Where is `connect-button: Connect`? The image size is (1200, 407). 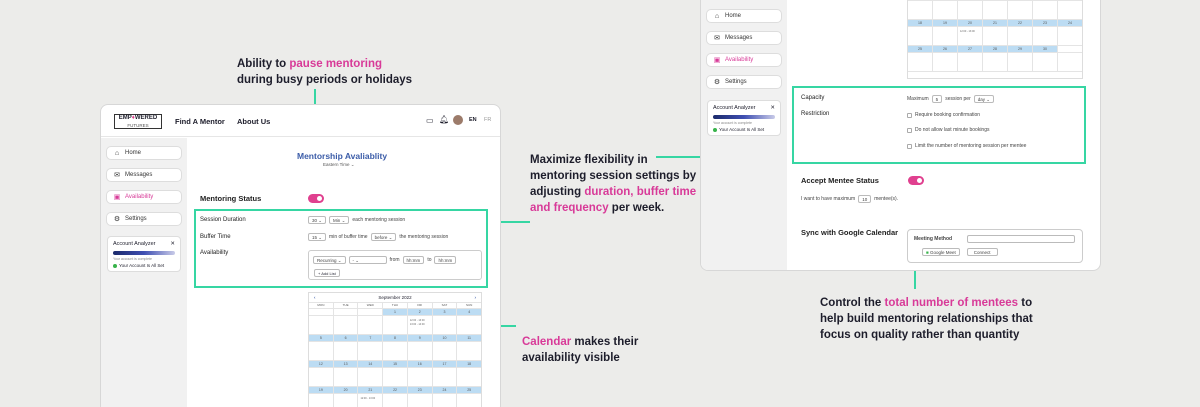 connect-button: Connect is located at coordinates (982, 252).